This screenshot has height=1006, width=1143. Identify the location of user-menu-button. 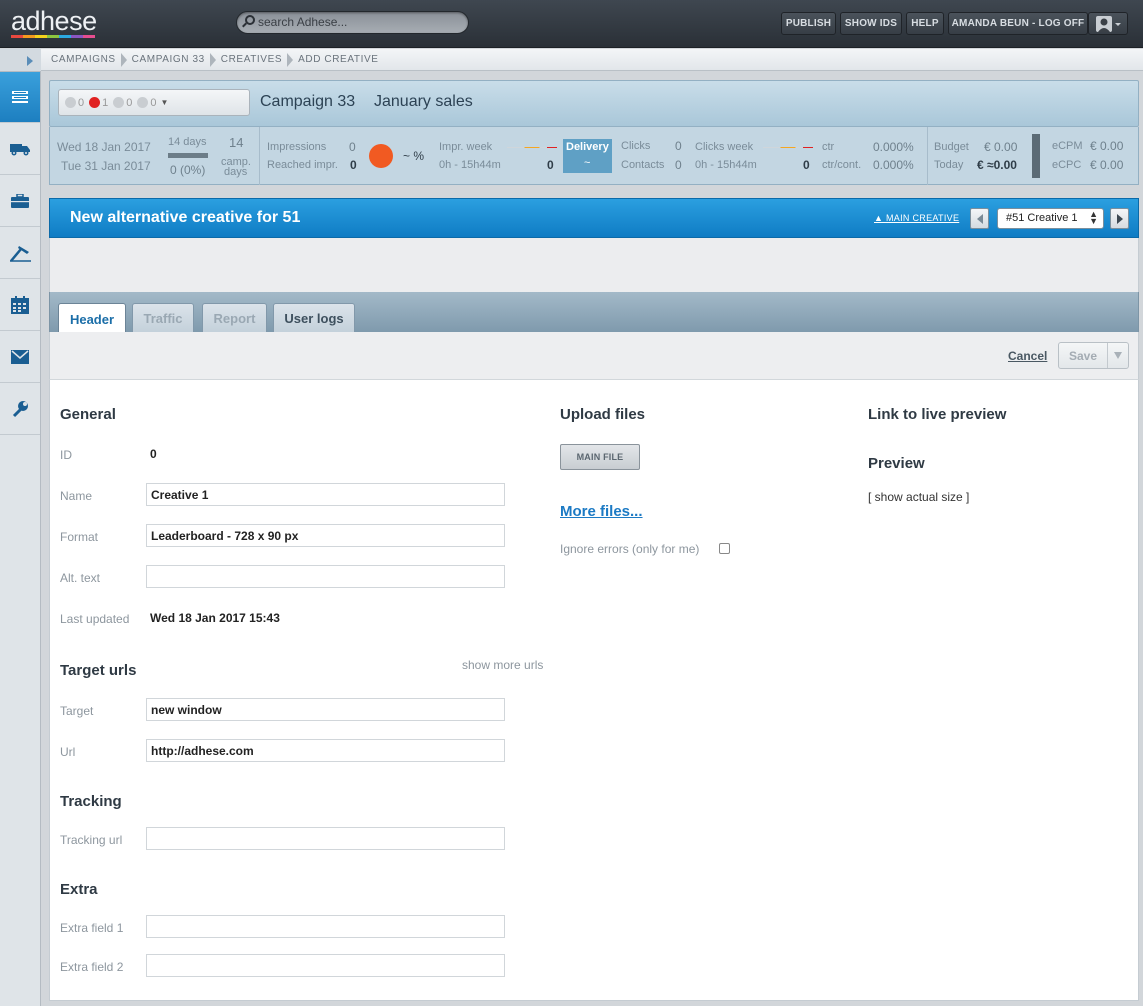
(1108, 23).